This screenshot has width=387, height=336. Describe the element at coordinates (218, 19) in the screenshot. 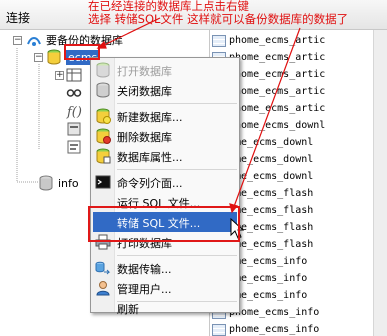

I see `annotation-line-2: 选择 转储SQL文件 这样就可以备份数据库的数据了` at that location.